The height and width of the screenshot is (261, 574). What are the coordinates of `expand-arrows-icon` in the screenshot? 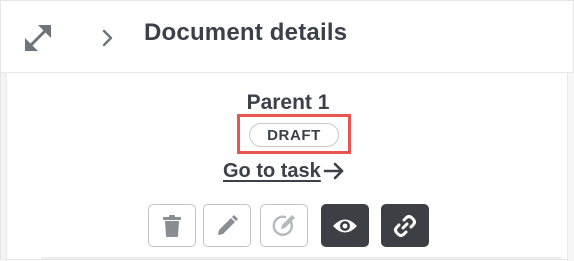 It's located at (38, 38).